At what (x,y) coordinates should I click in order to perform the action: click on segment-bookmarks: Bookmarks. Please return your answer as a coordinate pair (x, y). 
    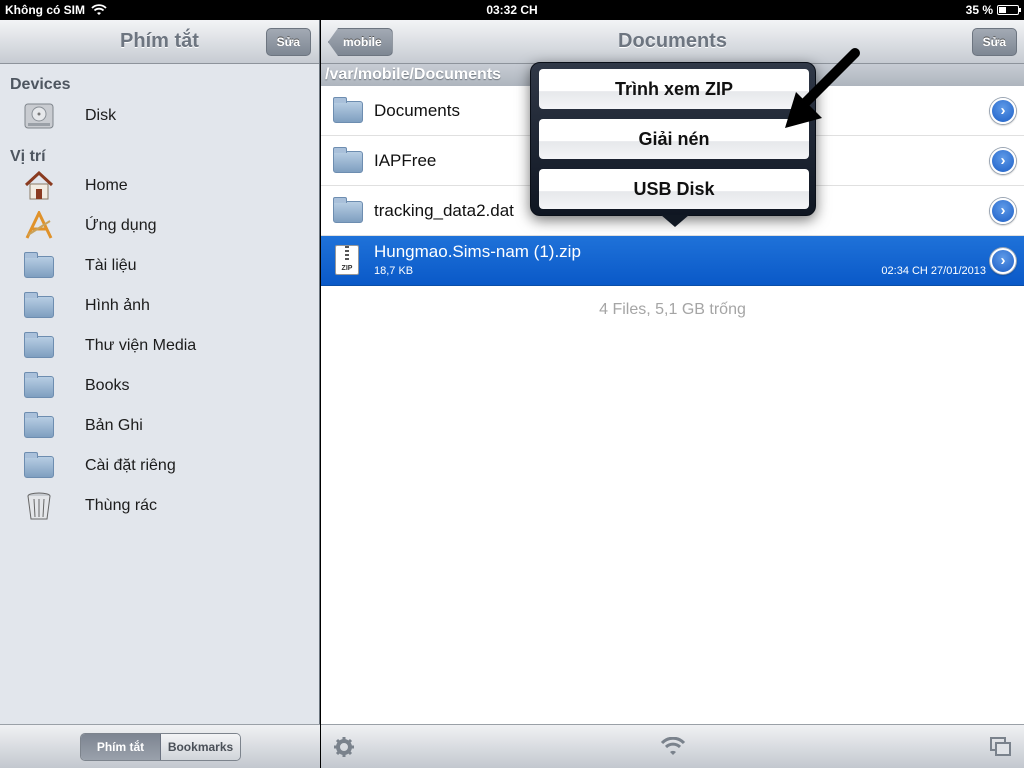
    Looking at the image, I should click on (200, 747).